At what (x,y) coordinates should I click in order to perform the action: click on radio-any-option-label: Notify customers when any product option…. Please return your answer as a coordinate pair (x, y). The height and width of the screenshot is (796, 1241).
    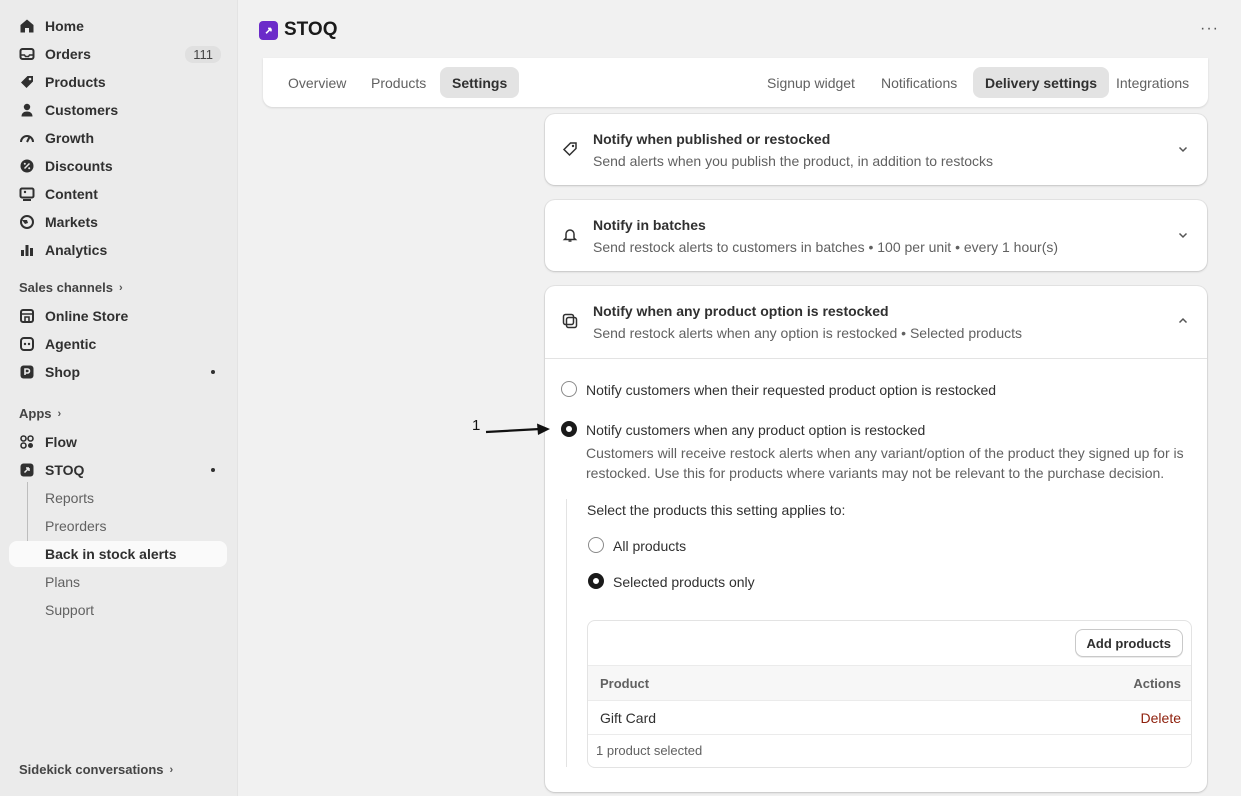
    Looking at the image, I should click on (755, 430).